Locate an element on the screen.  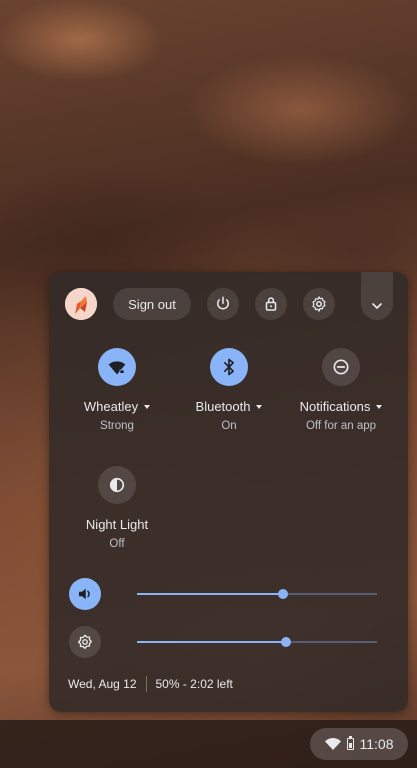
brightness-row is located at coordinates (229, 642).